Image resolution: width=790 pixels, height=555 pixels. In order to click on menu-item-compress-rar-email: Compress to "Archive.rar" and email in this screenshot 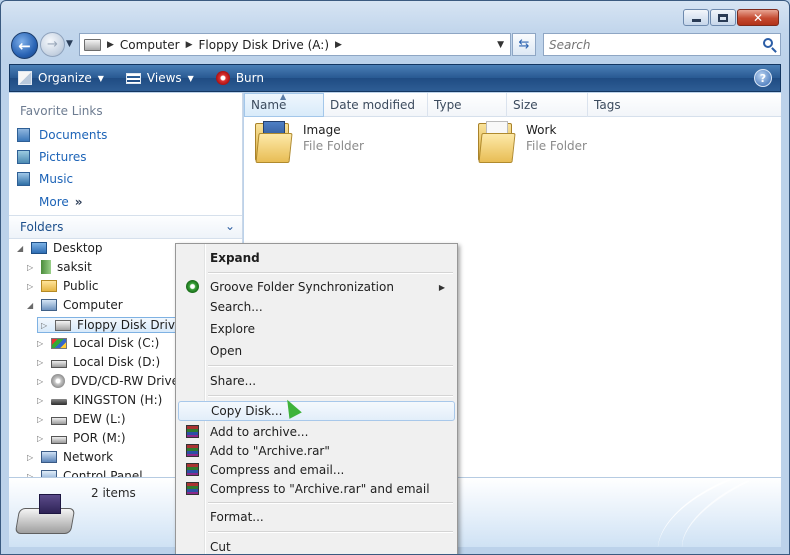, I will do `click(316, 489)`.